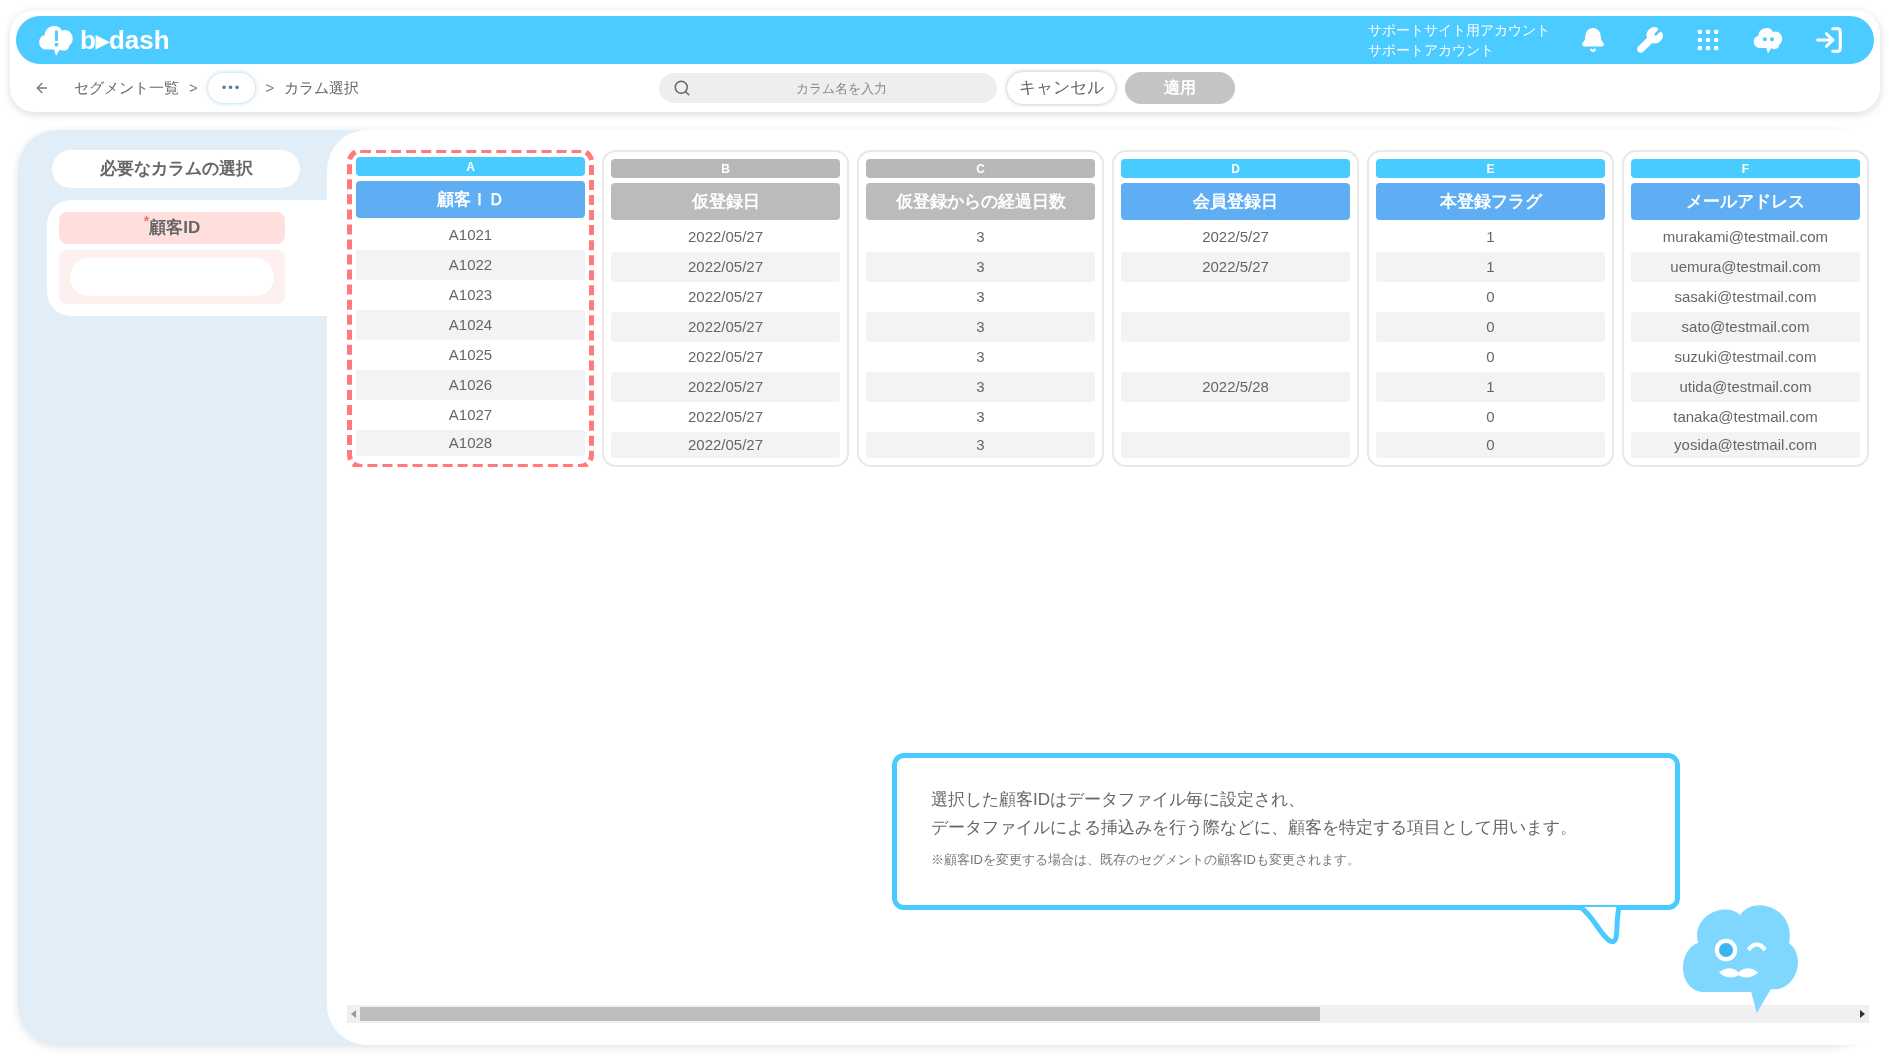 The width and height of the screenshot is (1890, 1063). Describe the element at coordinates (1235, 201) in the screenshot. I see `column-title: 会員登録日` at that location.